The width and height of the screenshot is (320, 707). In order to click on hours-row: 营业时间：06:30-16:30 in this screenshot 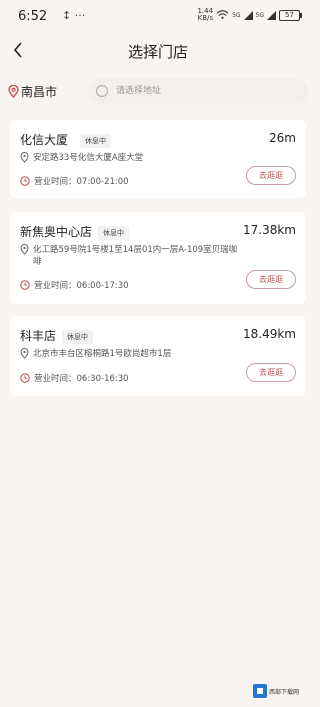, I will do `click(74, 378)`.